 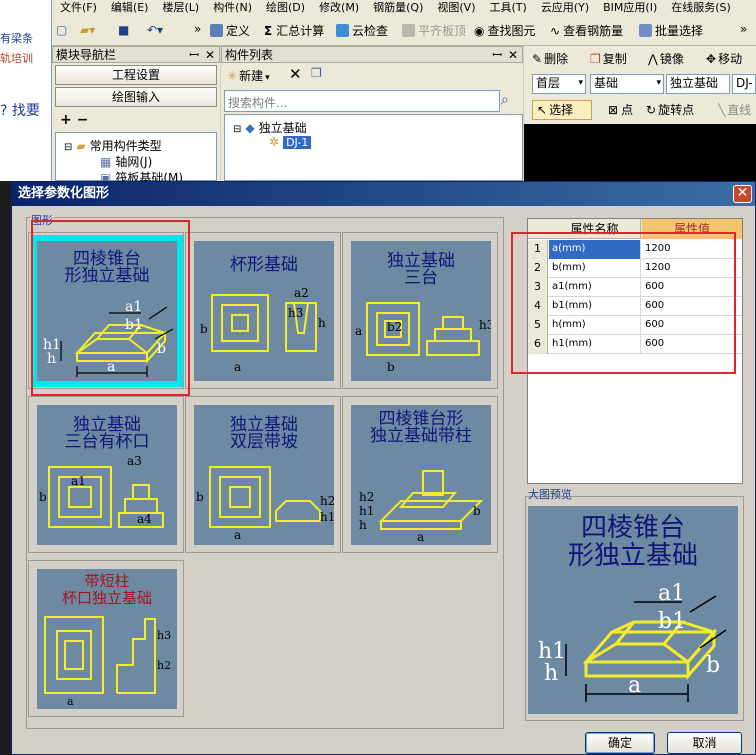 What do you see at coordinates (513, 55) in the screenshot?
I see `close-icon-2: ✕` at bounding box center [513, 55].